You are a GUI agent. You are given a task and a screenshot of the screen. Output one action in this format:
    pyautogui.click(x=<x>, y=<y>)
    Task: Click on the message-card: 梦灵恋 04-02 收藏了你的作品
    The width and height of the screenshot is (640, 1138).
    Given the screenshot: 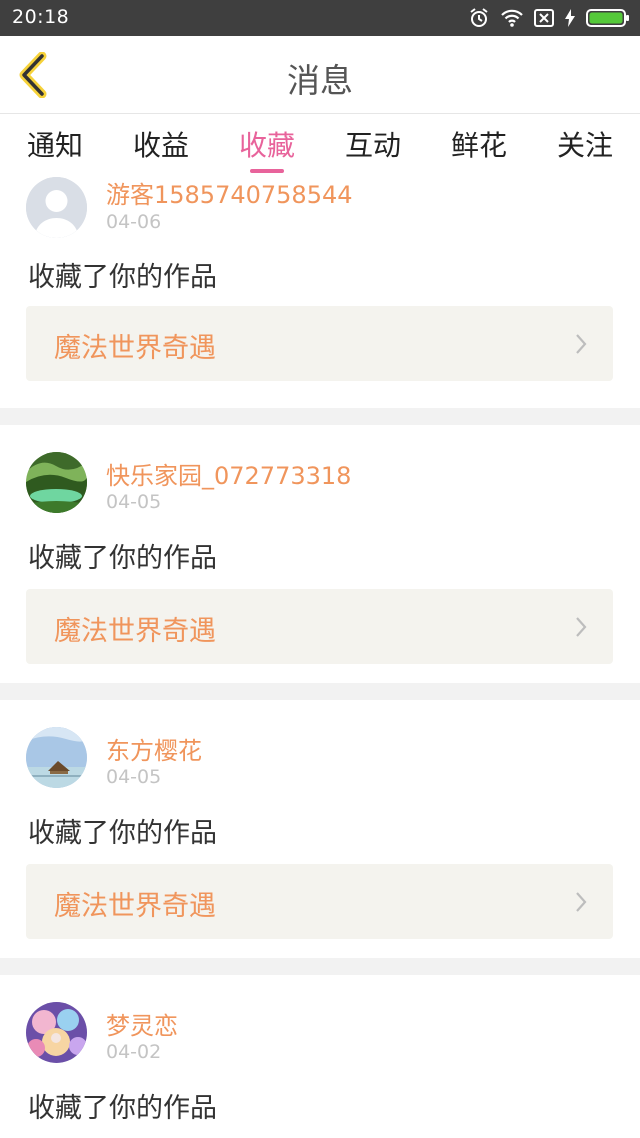 What is the action you would take?
    pyautogui.click(x=320, y=1056)
    